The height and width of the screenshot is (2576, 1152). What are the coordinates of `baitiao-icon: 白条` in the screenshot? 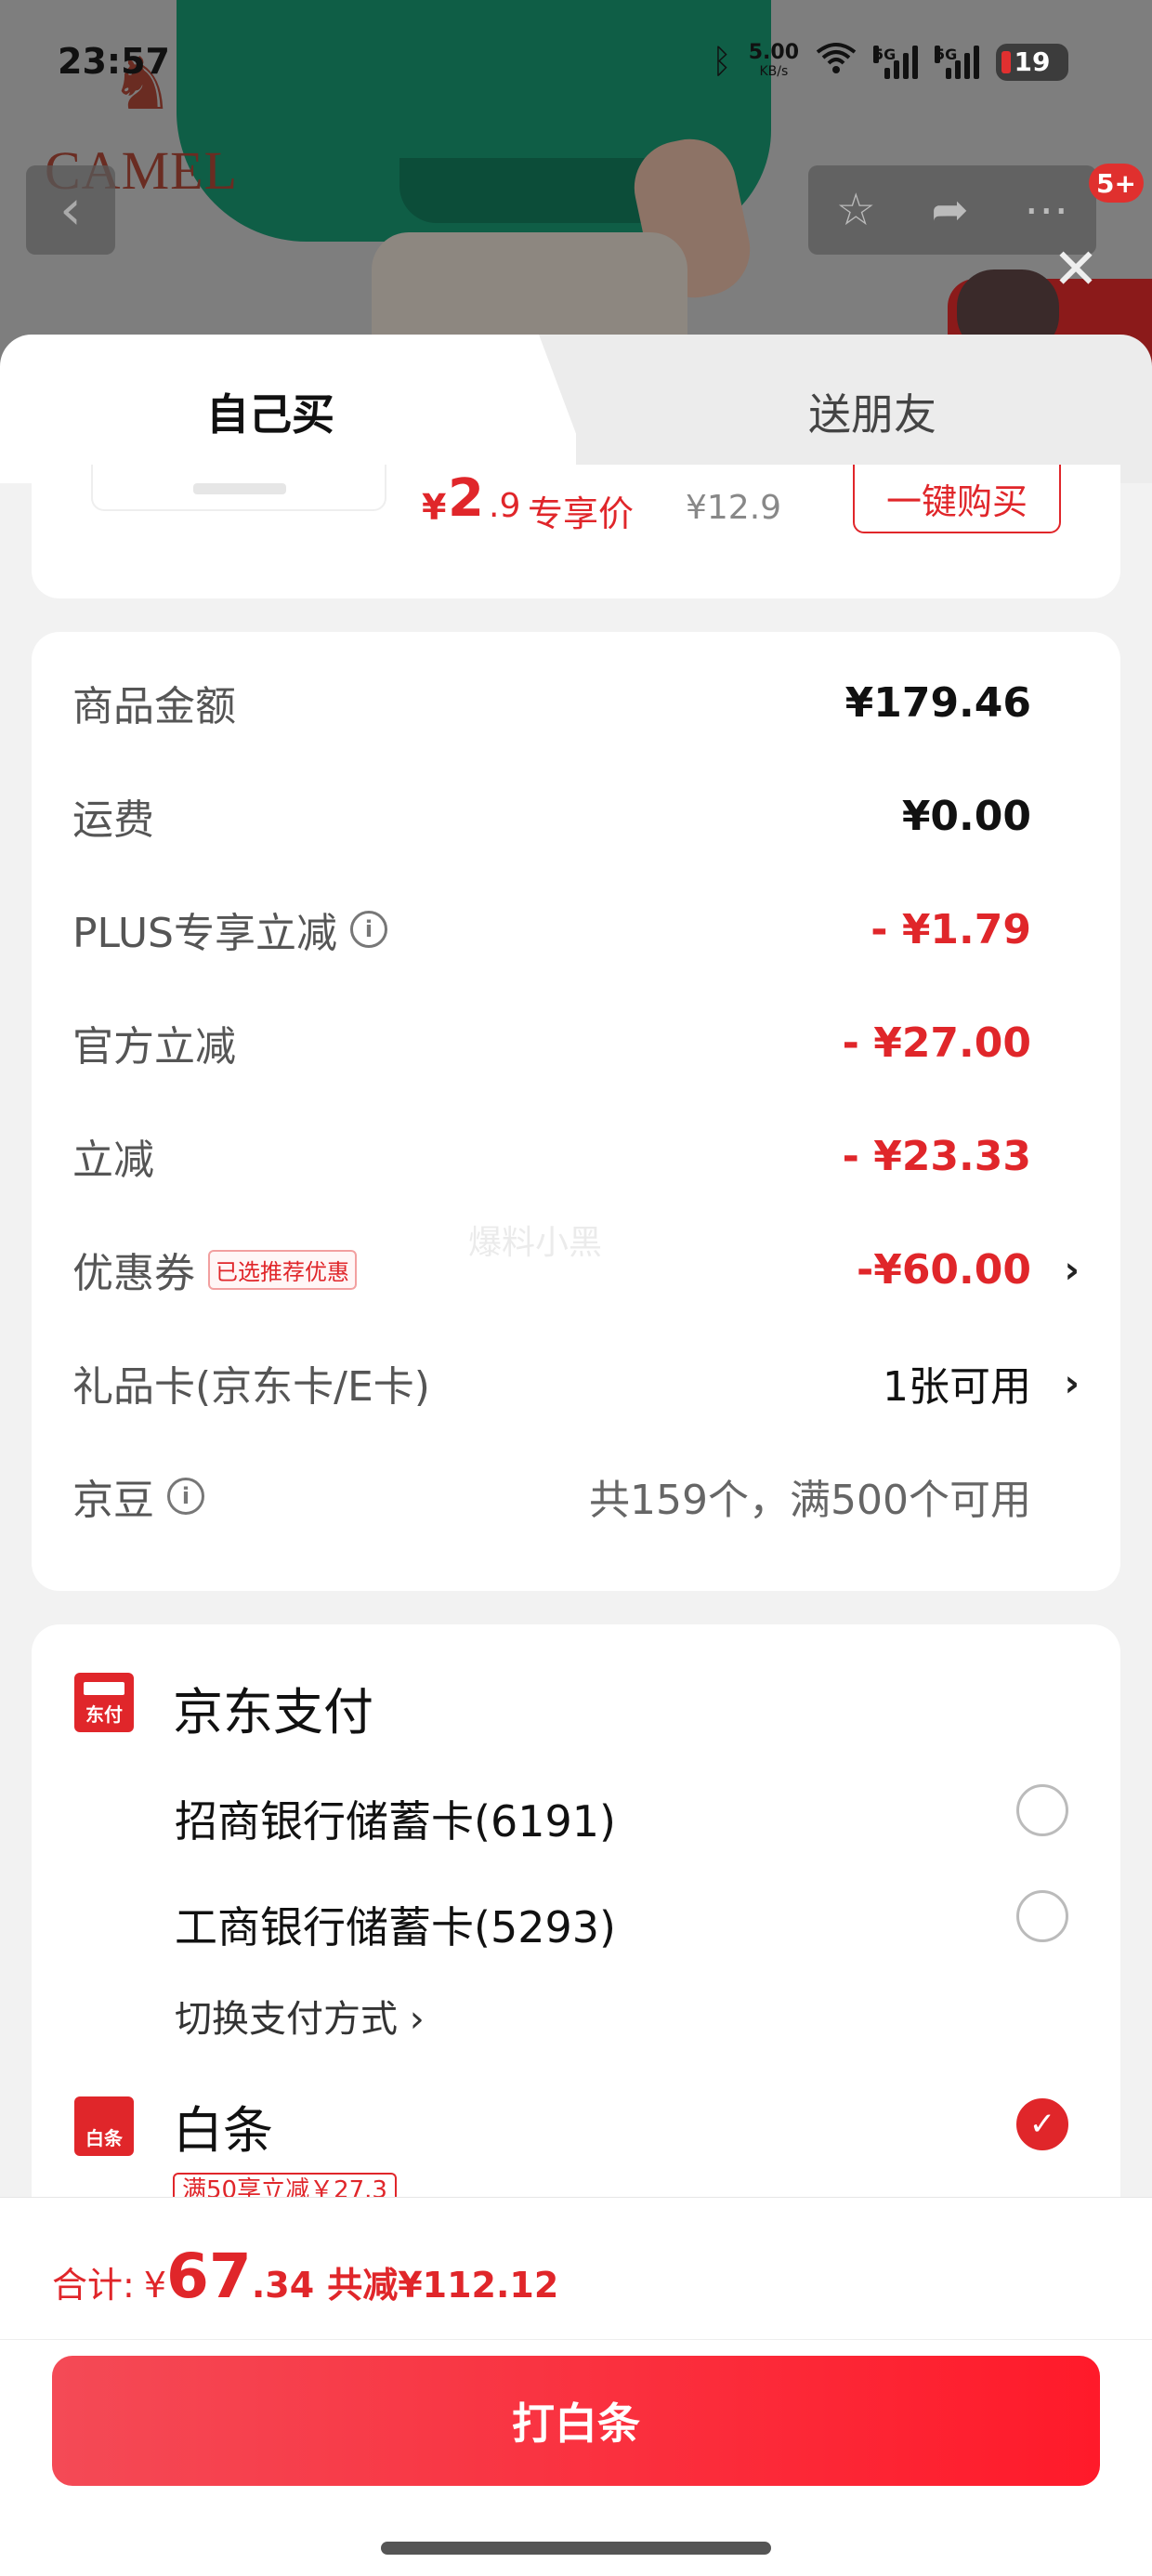 It's located at (104, 2126).